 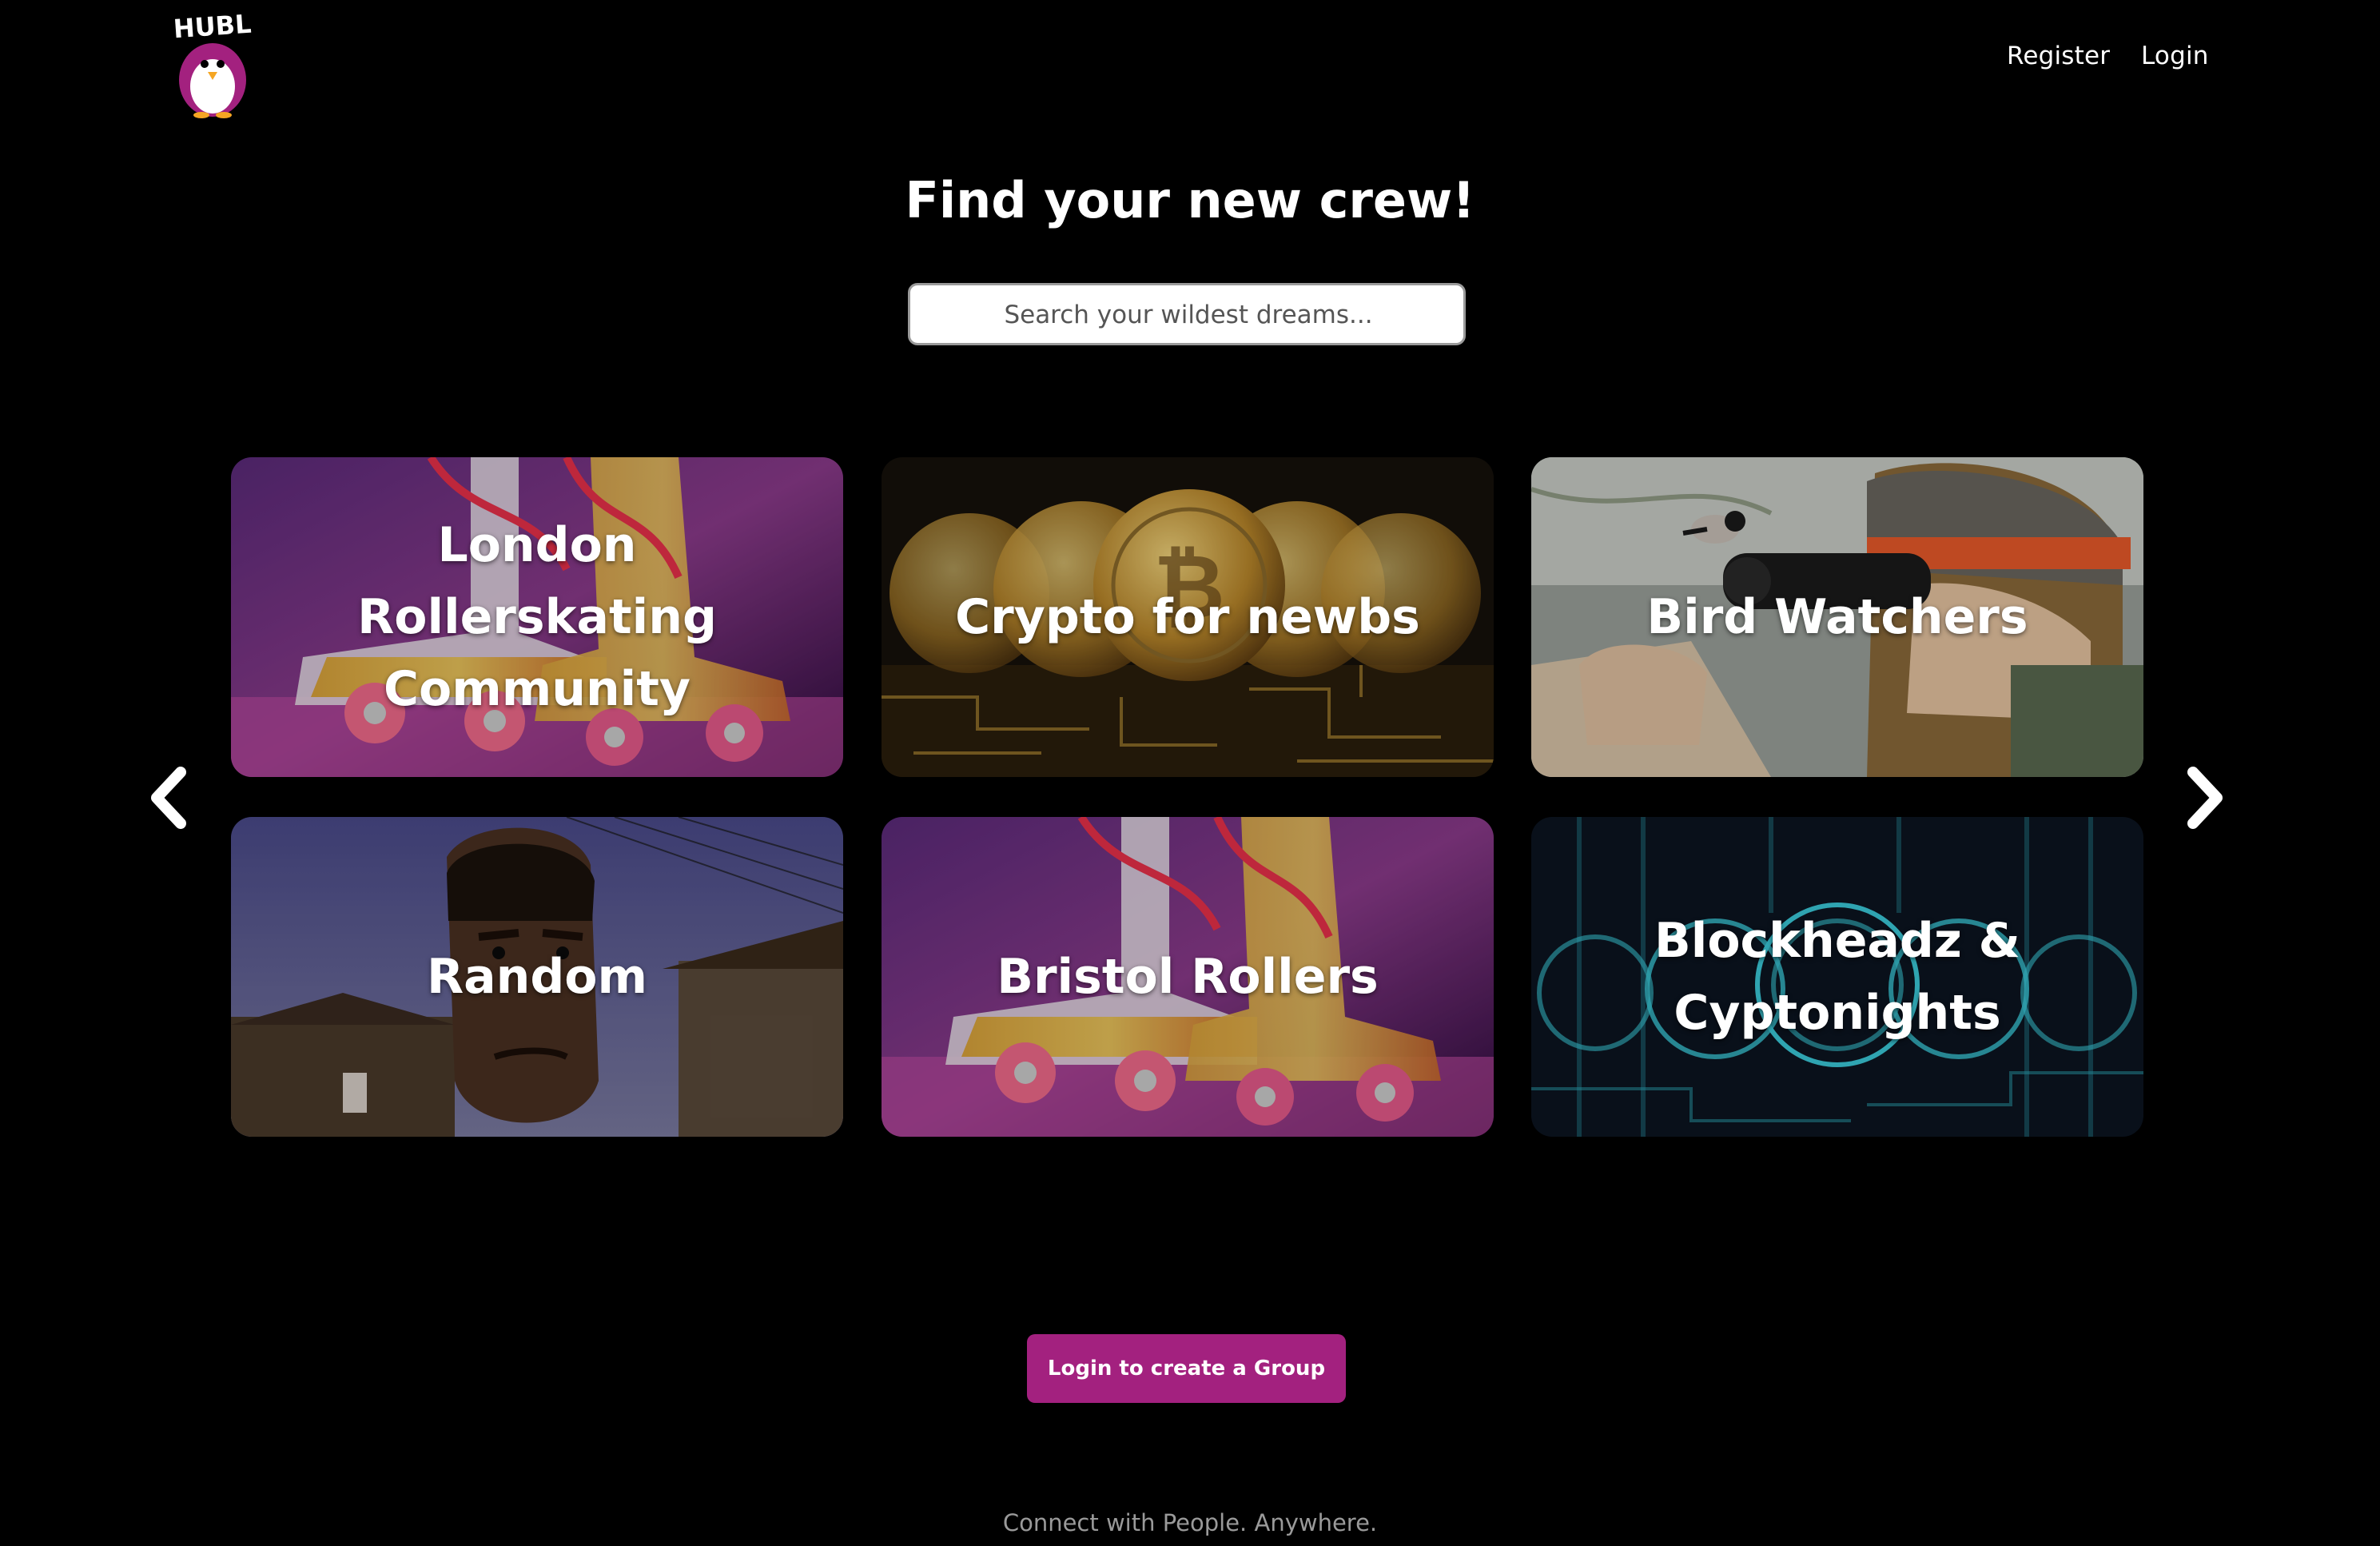 I want to click on group-card-bird-watchers: Bird Watchers, so click(x=1837, y=617).